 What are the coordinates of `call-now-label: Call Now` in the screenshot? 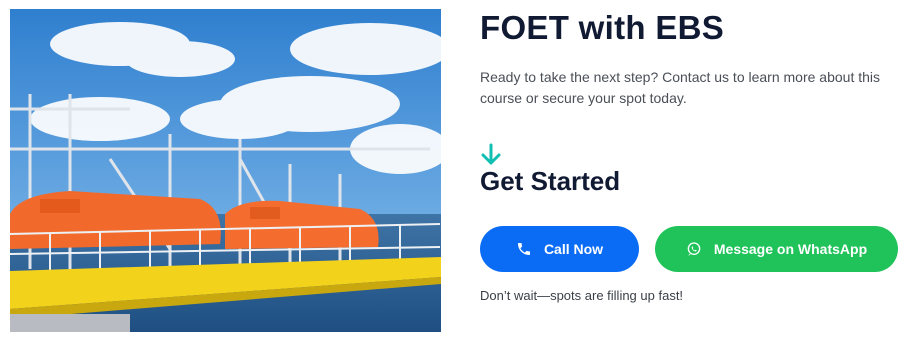 It's located at (573, 249).